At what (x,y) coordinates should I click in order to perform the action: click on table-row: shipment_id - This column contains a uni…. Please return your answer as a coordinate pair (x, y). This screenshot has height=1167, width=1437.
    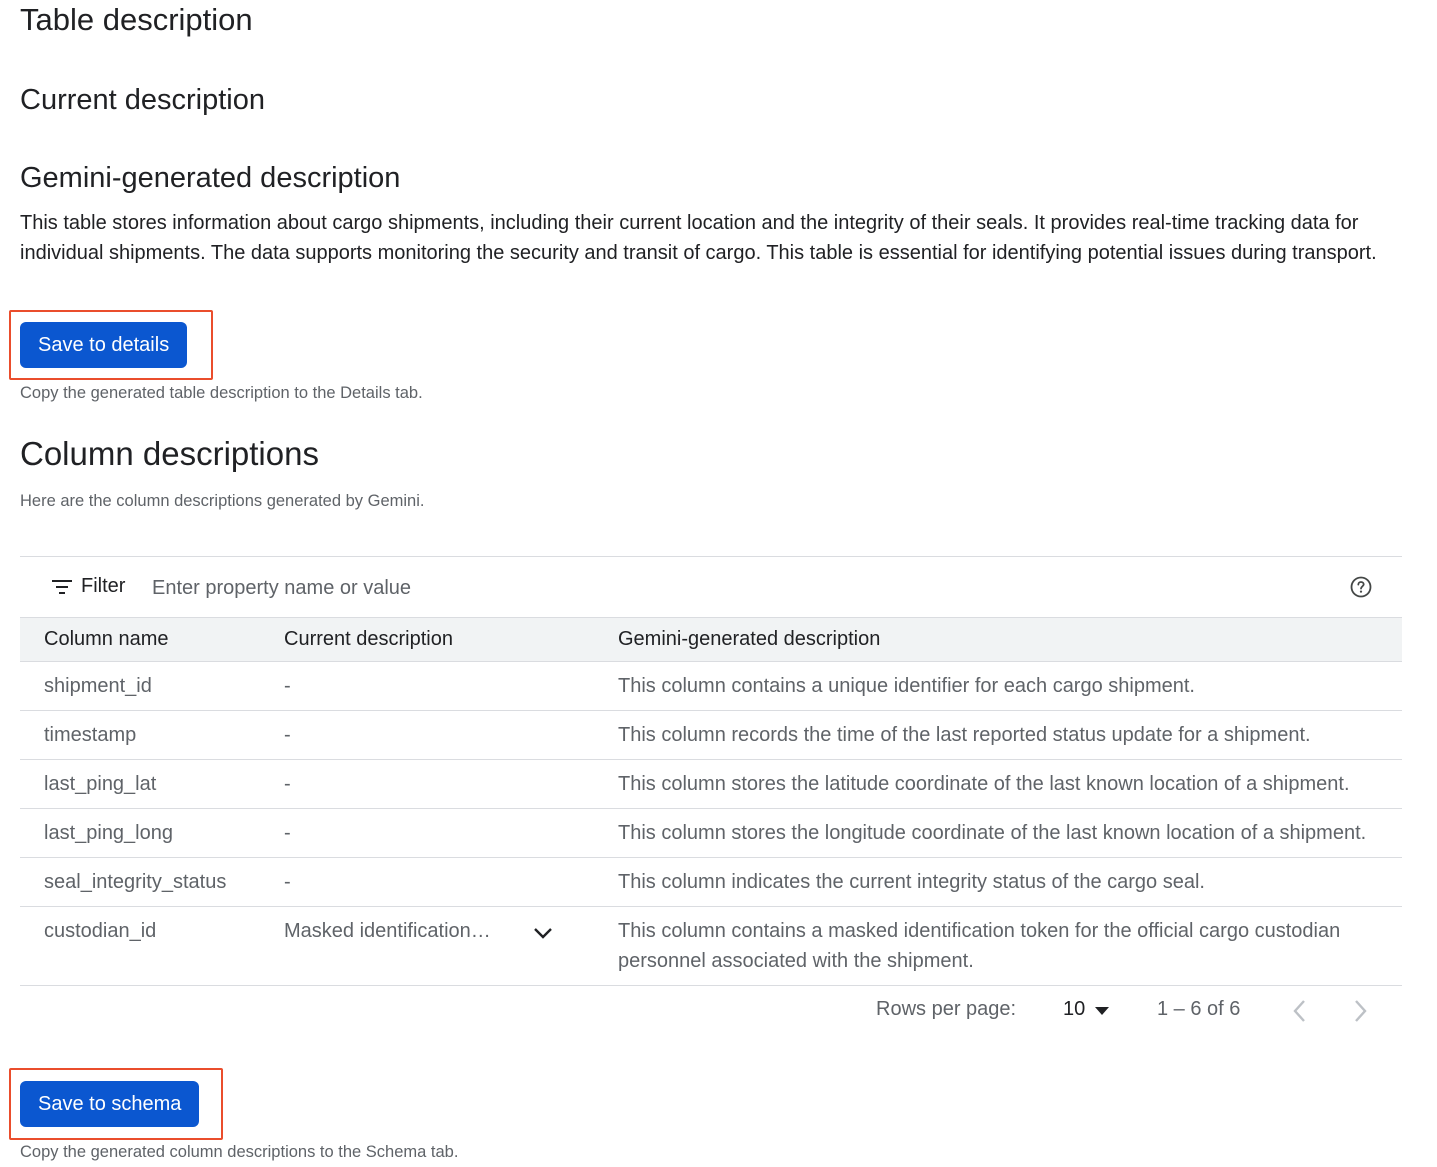
    Looking at the image, I should click on (711, 686).